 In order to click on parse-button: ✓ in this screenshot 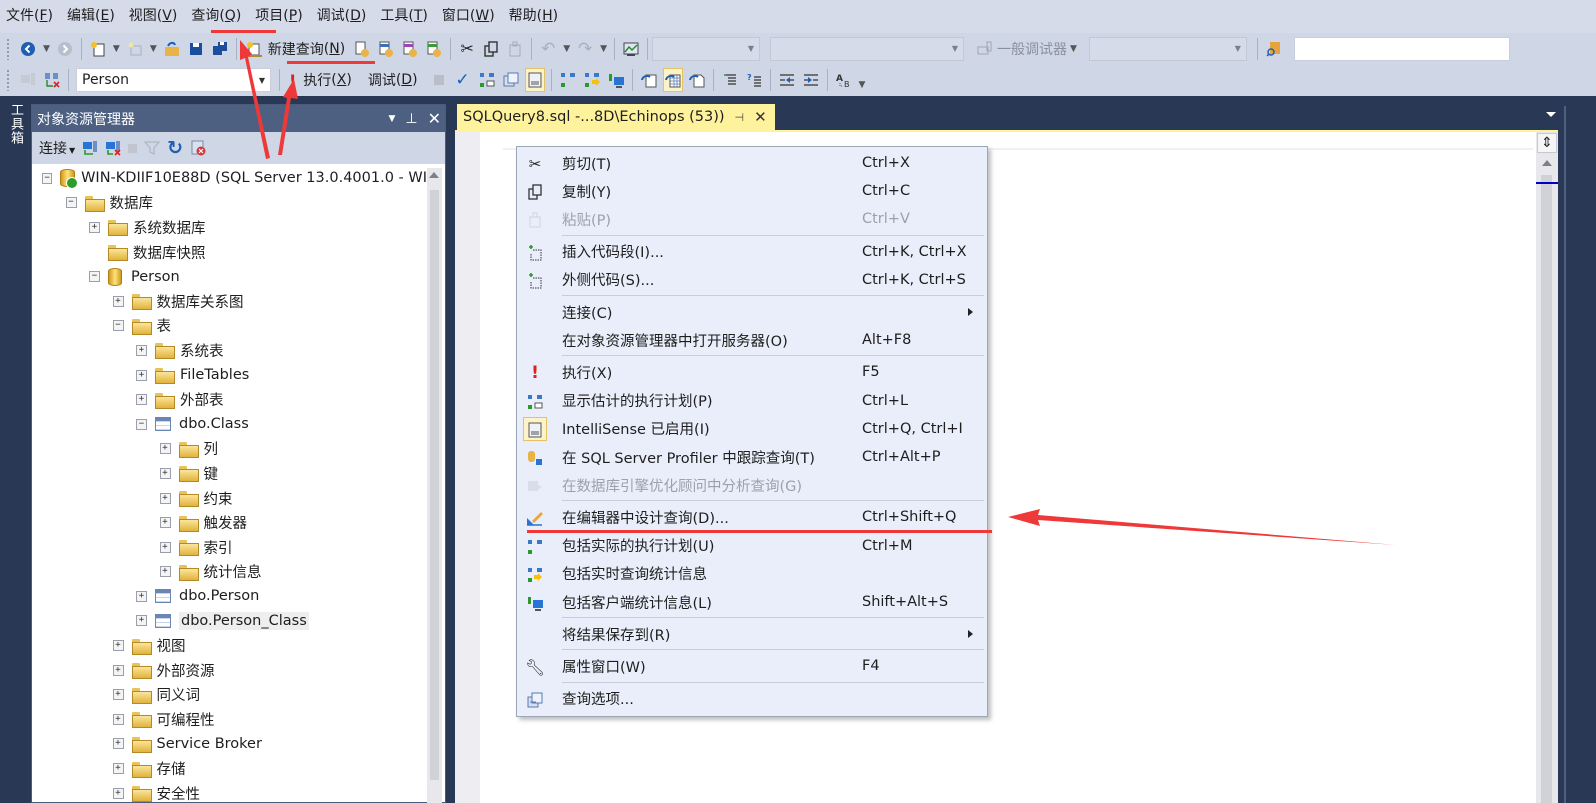, I will do `click(463, 80)`.